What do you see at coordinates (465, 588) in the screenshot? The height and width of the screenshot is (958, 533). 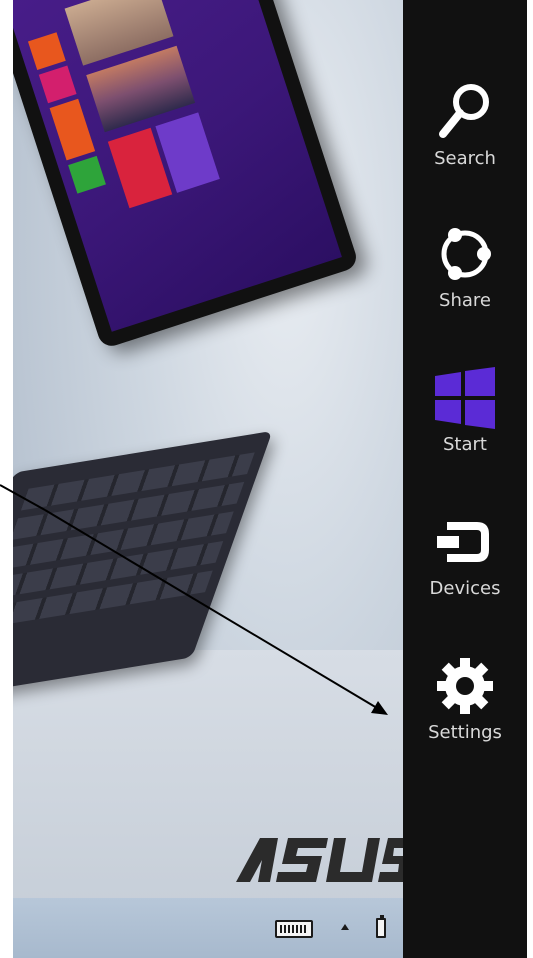 I see `devices-charm-label: Devices` at bounding box center [465, 588].